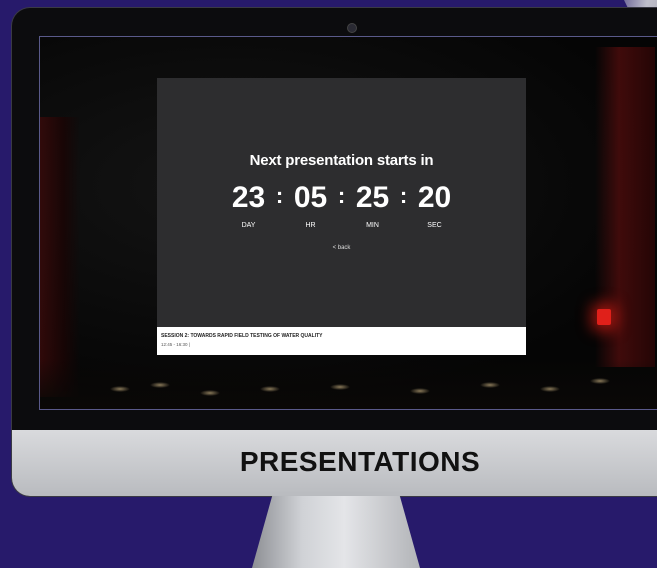 Image resolution: width=657 pixels, height=568 pixels. I want to click on countdown-day: 23, so click(249, 198).